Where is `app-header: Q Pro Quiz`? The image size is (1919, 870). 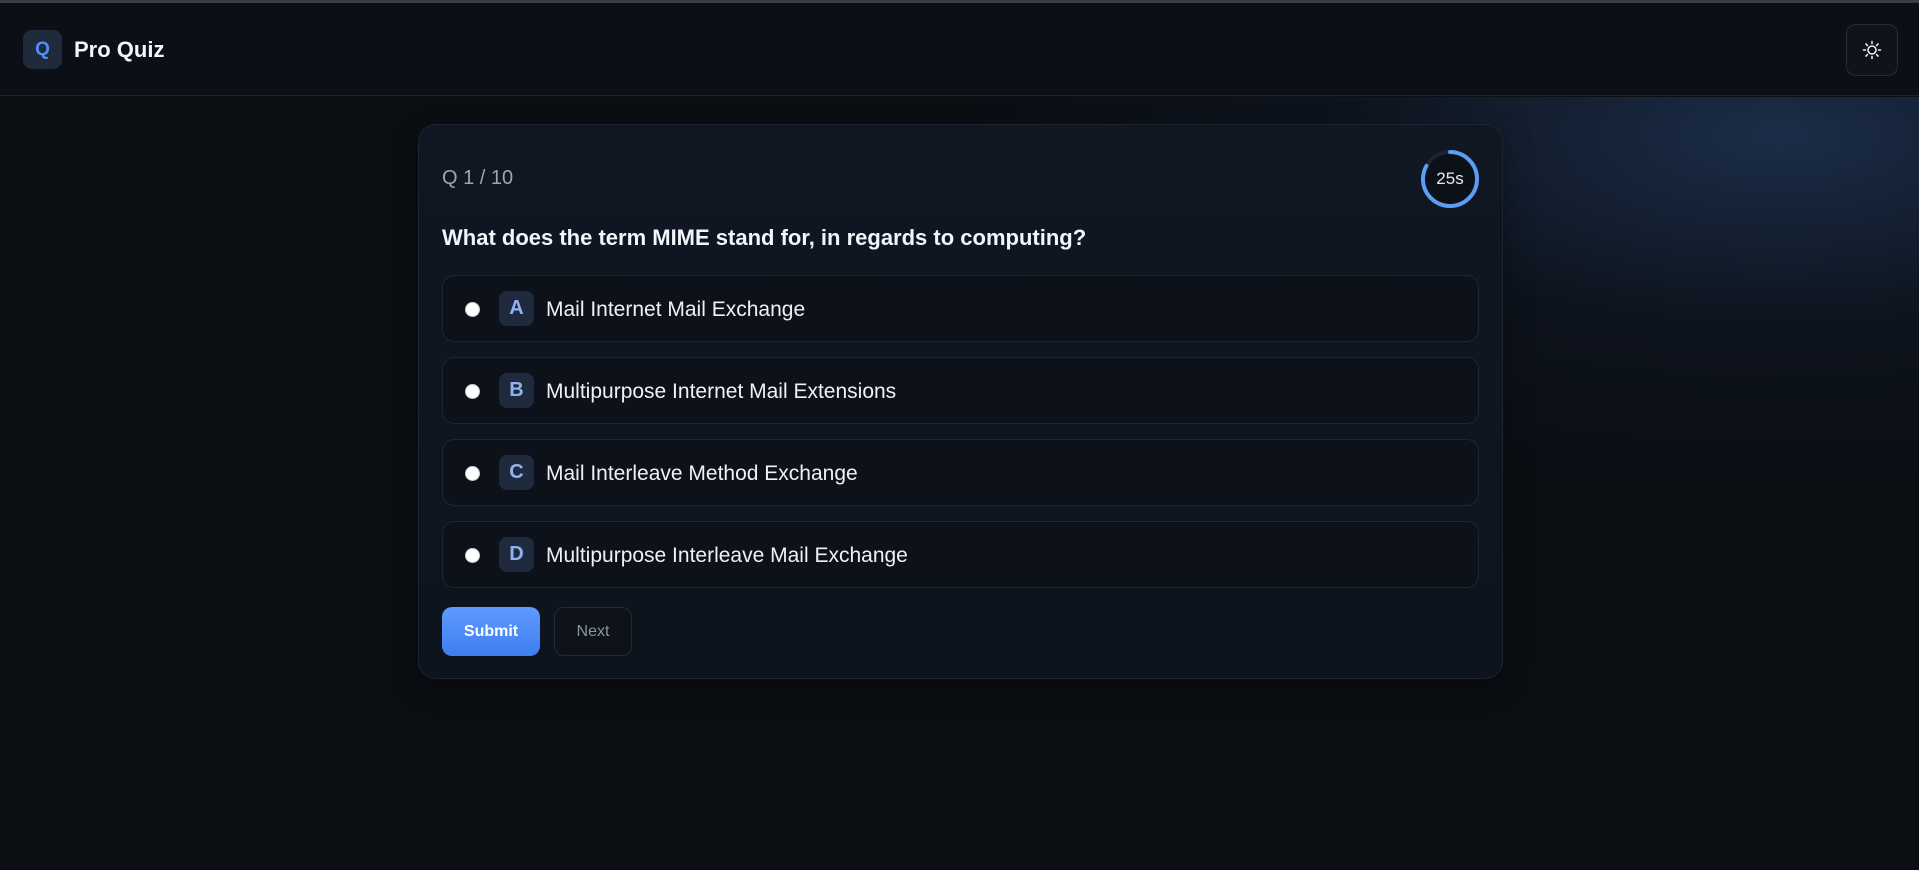 app-header: Q Pro Quiz is located at coordinates (959, 49).